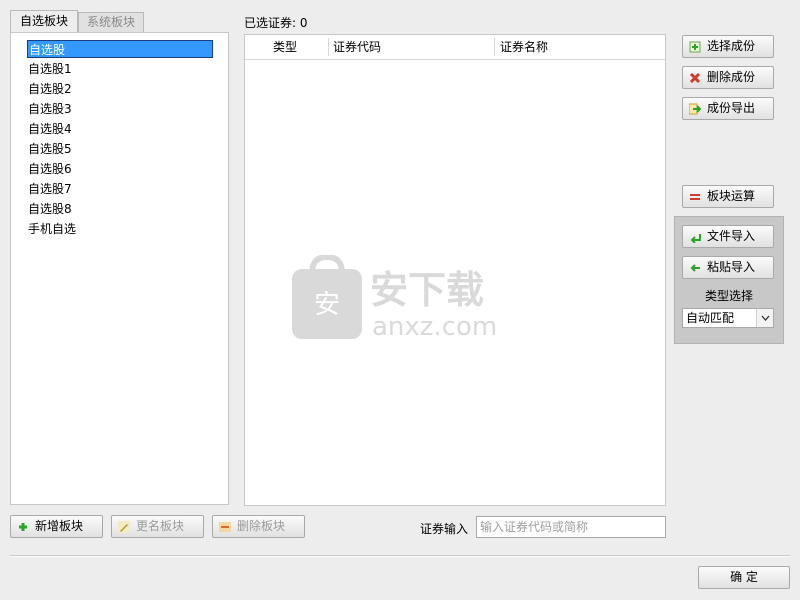 The height and width of the screenshot is (600, 800). I want to click on plus-icon, so click(23, 527).